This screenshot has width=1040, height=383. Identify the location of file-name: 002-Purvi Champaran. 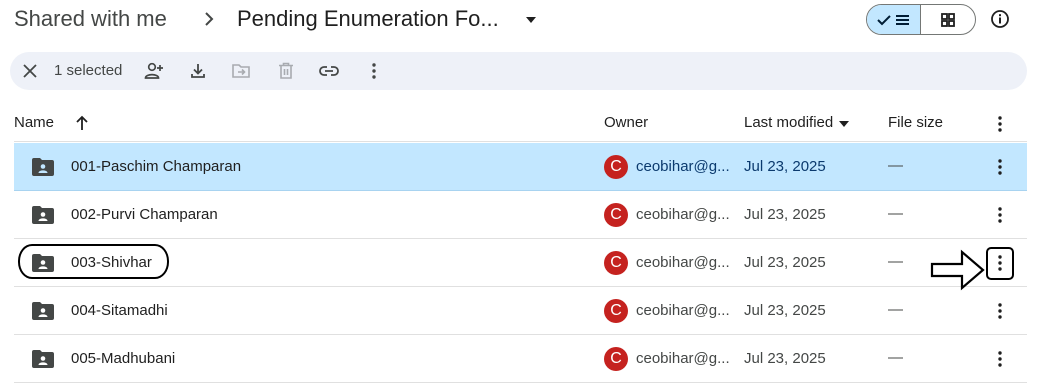
(144, 215).